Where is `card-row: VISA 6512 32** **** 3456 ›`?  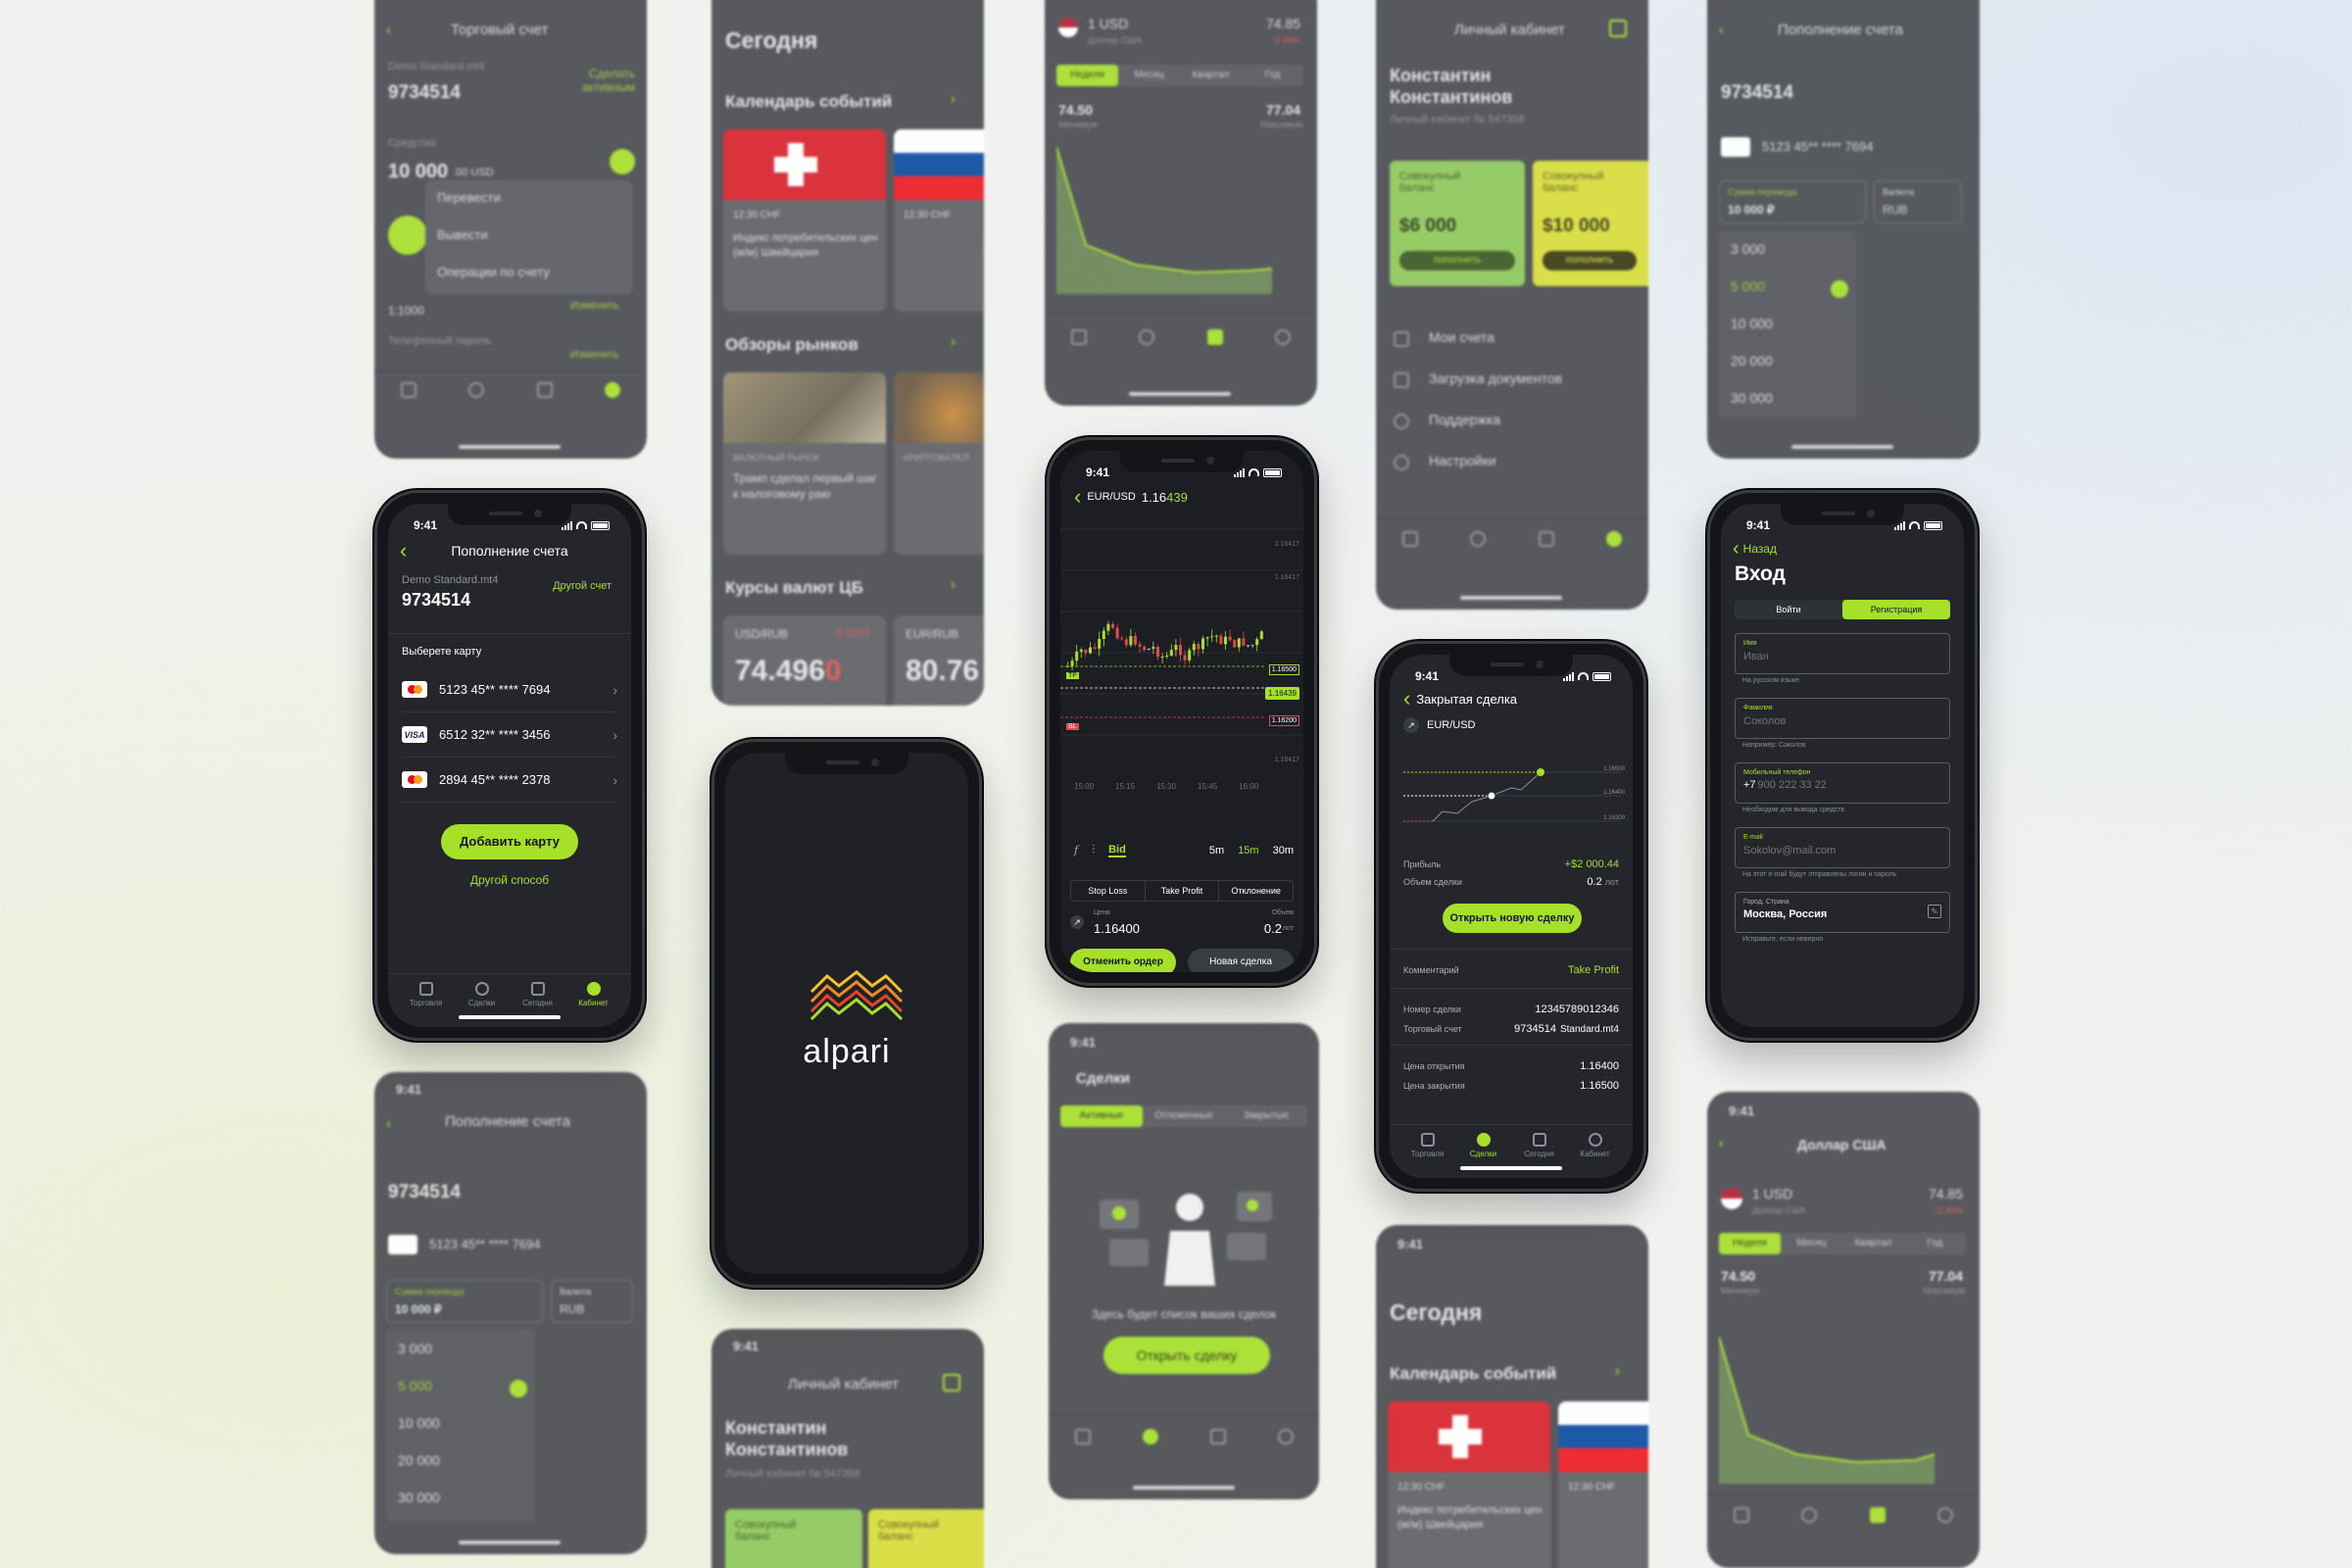 card-row: VISA 6512 32** **** 3456 › is located at coordinates (509, 735).